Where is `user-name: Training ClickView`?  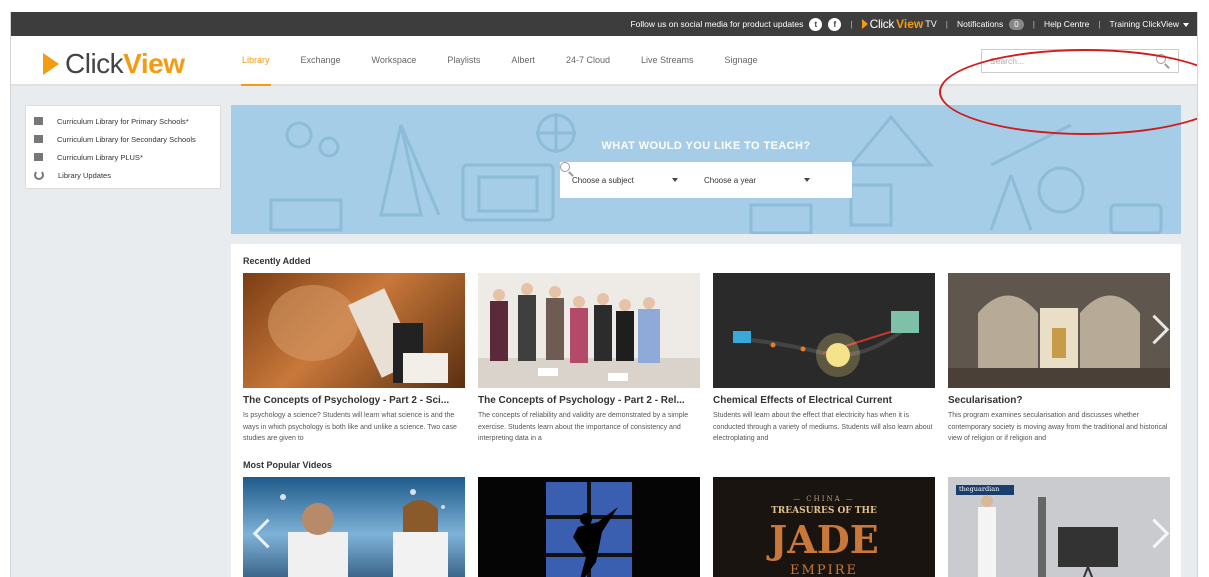
user-name: Training ClickView is located at coordinates (1144, 24).